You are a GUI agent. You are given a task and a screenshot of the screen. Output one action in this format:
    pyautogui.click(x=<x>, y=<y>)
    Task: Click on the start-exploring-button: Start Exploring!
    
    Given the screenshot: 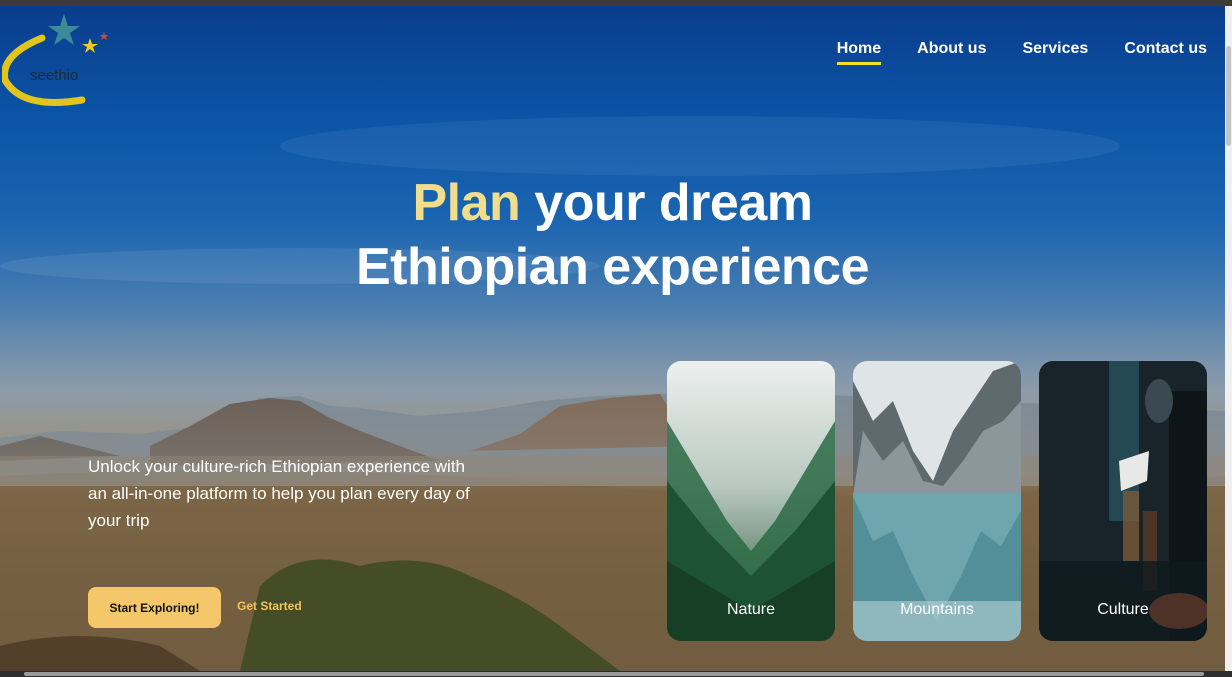 What is the action you would take?
    pyautogui.click(x=154, y=607)
    